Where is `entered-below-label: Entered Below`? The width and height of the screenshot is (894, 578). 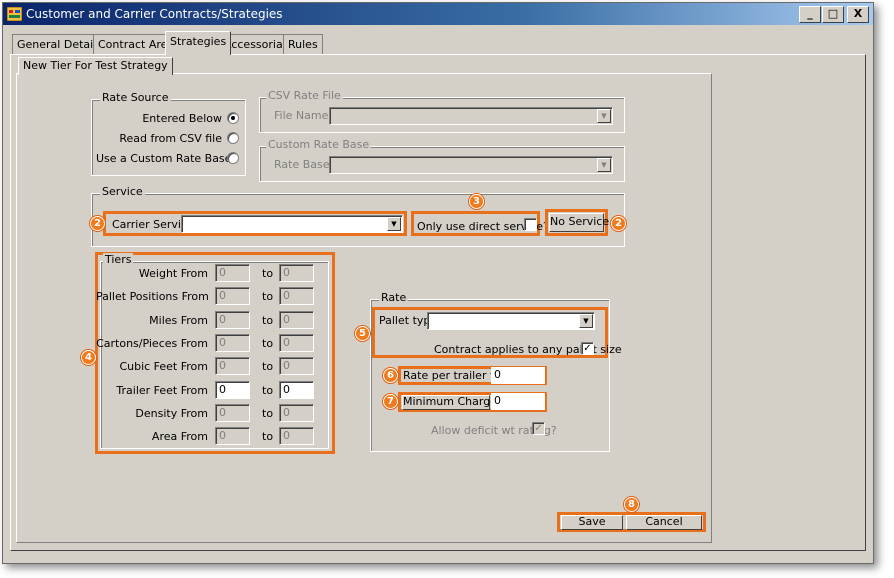 entered-below-label: Entered Below is located at coordinates (182, 118).